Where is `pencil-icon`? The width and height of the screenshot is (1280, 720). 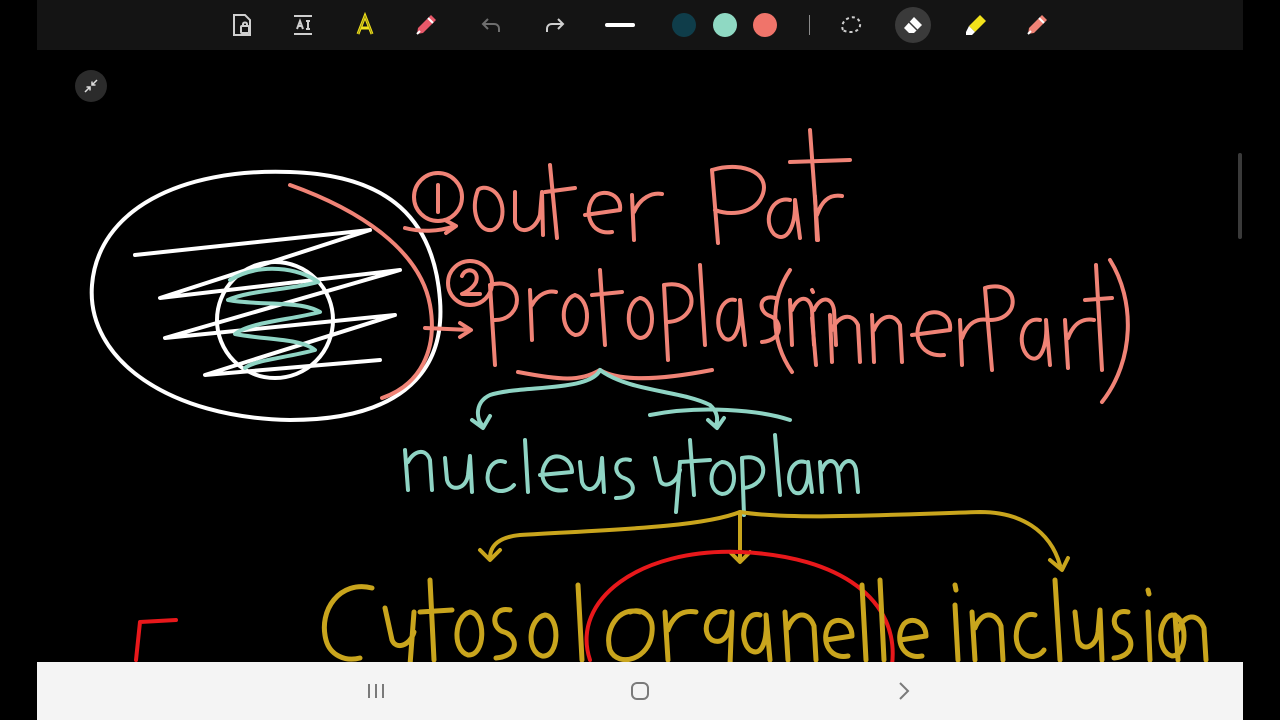 pencil-icon is located at coordinates (1037, 25).